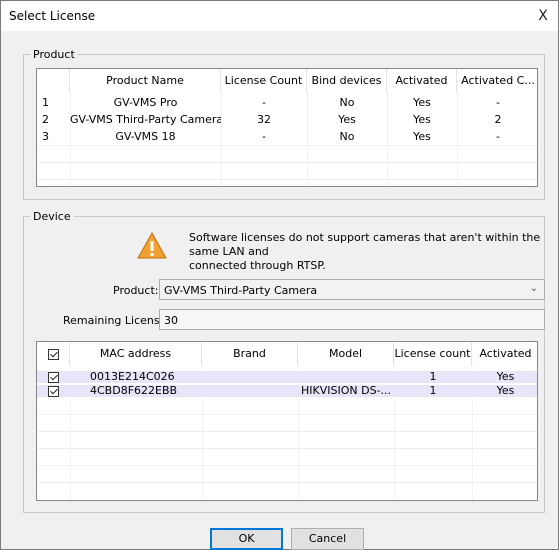  Describe the element at coordinates (45, 137) in the screenshot. I see `row-number: 3` at that location.